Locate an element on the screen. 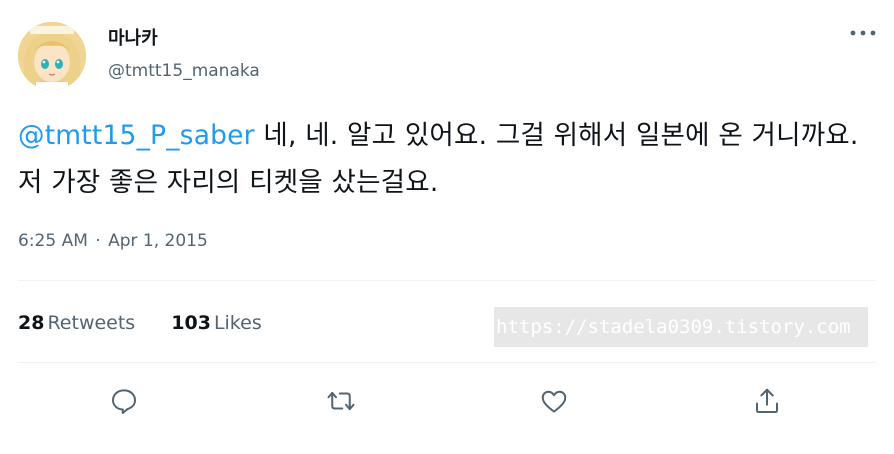 Image resolution: width=894 pixels, height=454 pixels. like-button is located at coordinates (554, 401).